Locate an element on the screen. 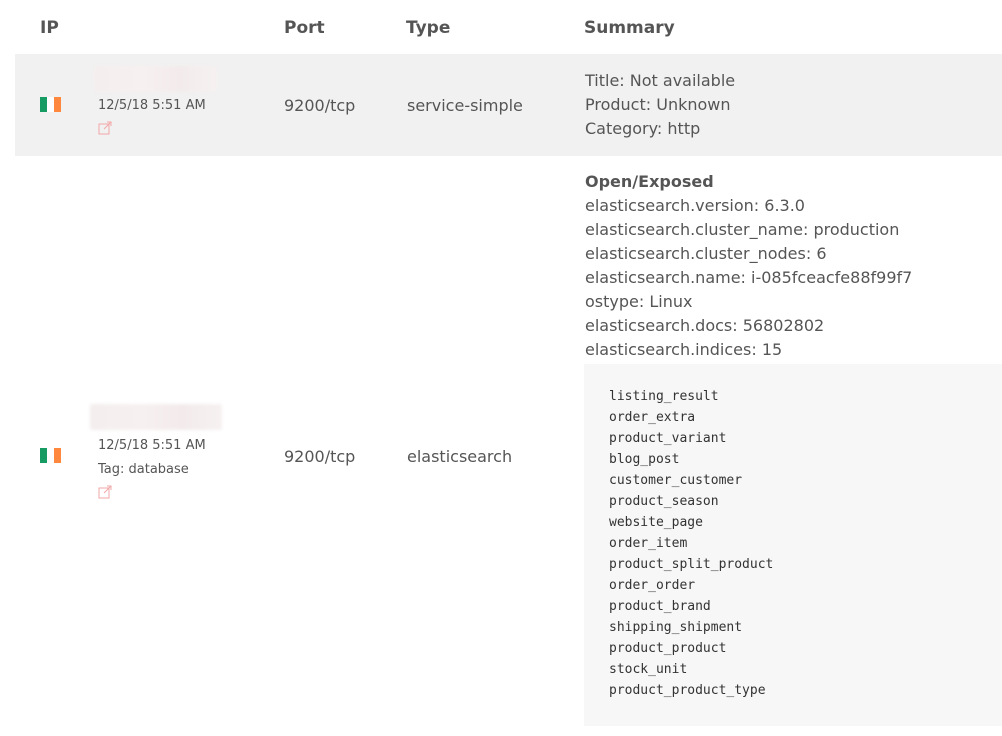  summary-line: Category: http is located at coordinates (643, 128).